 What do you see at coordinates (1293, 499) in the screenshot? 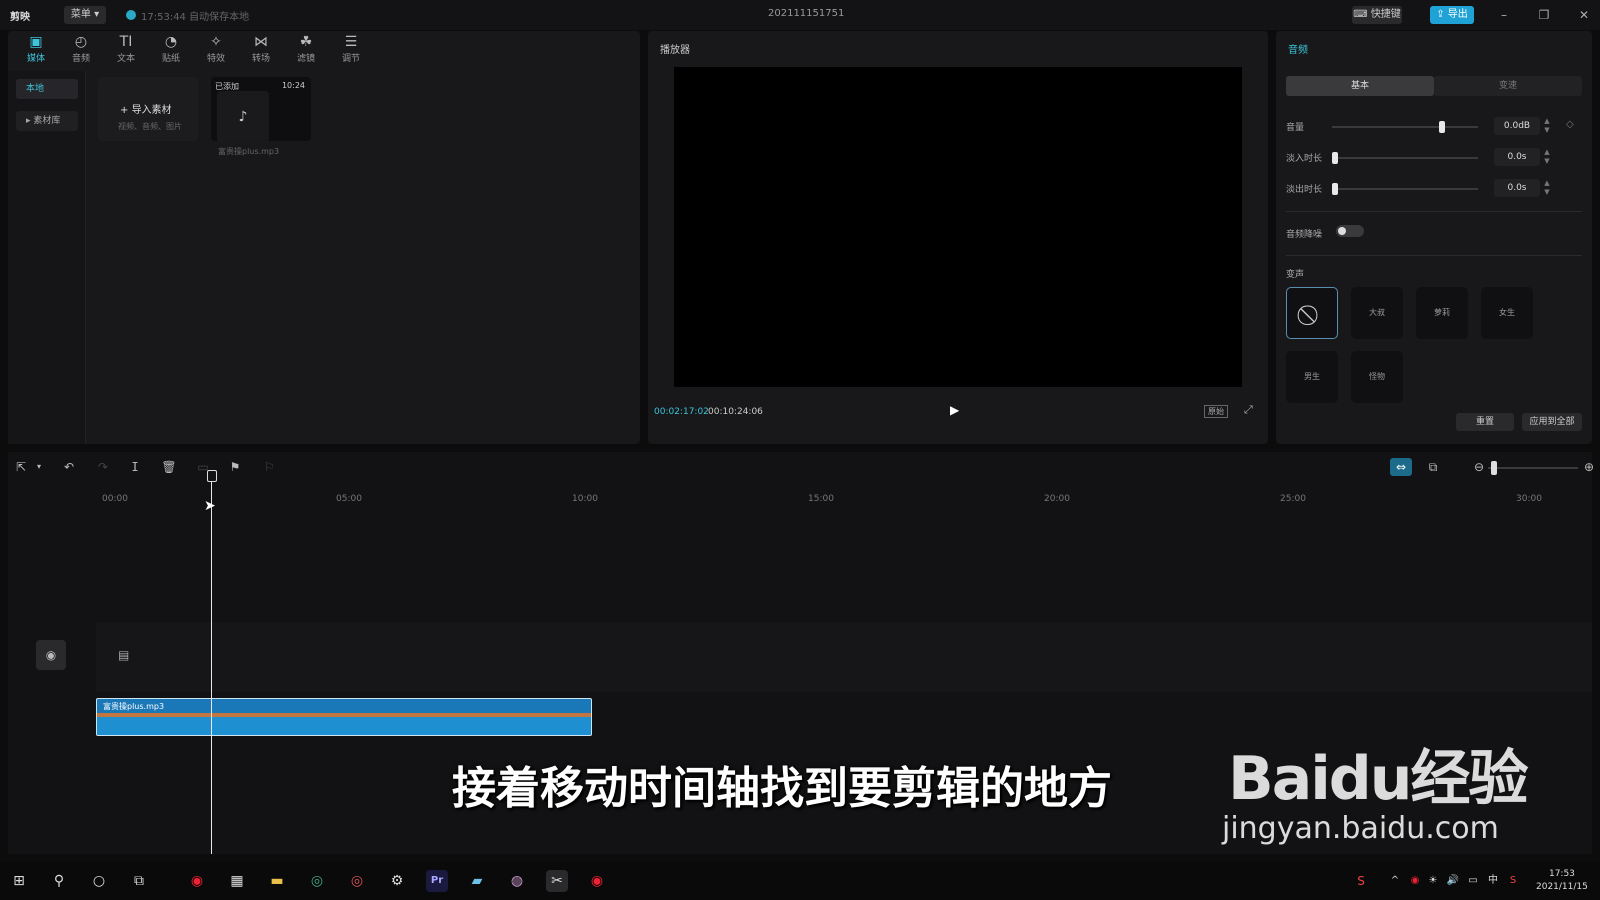
I see `ruler-label: 25:00` at bounding box center [1293, 499].